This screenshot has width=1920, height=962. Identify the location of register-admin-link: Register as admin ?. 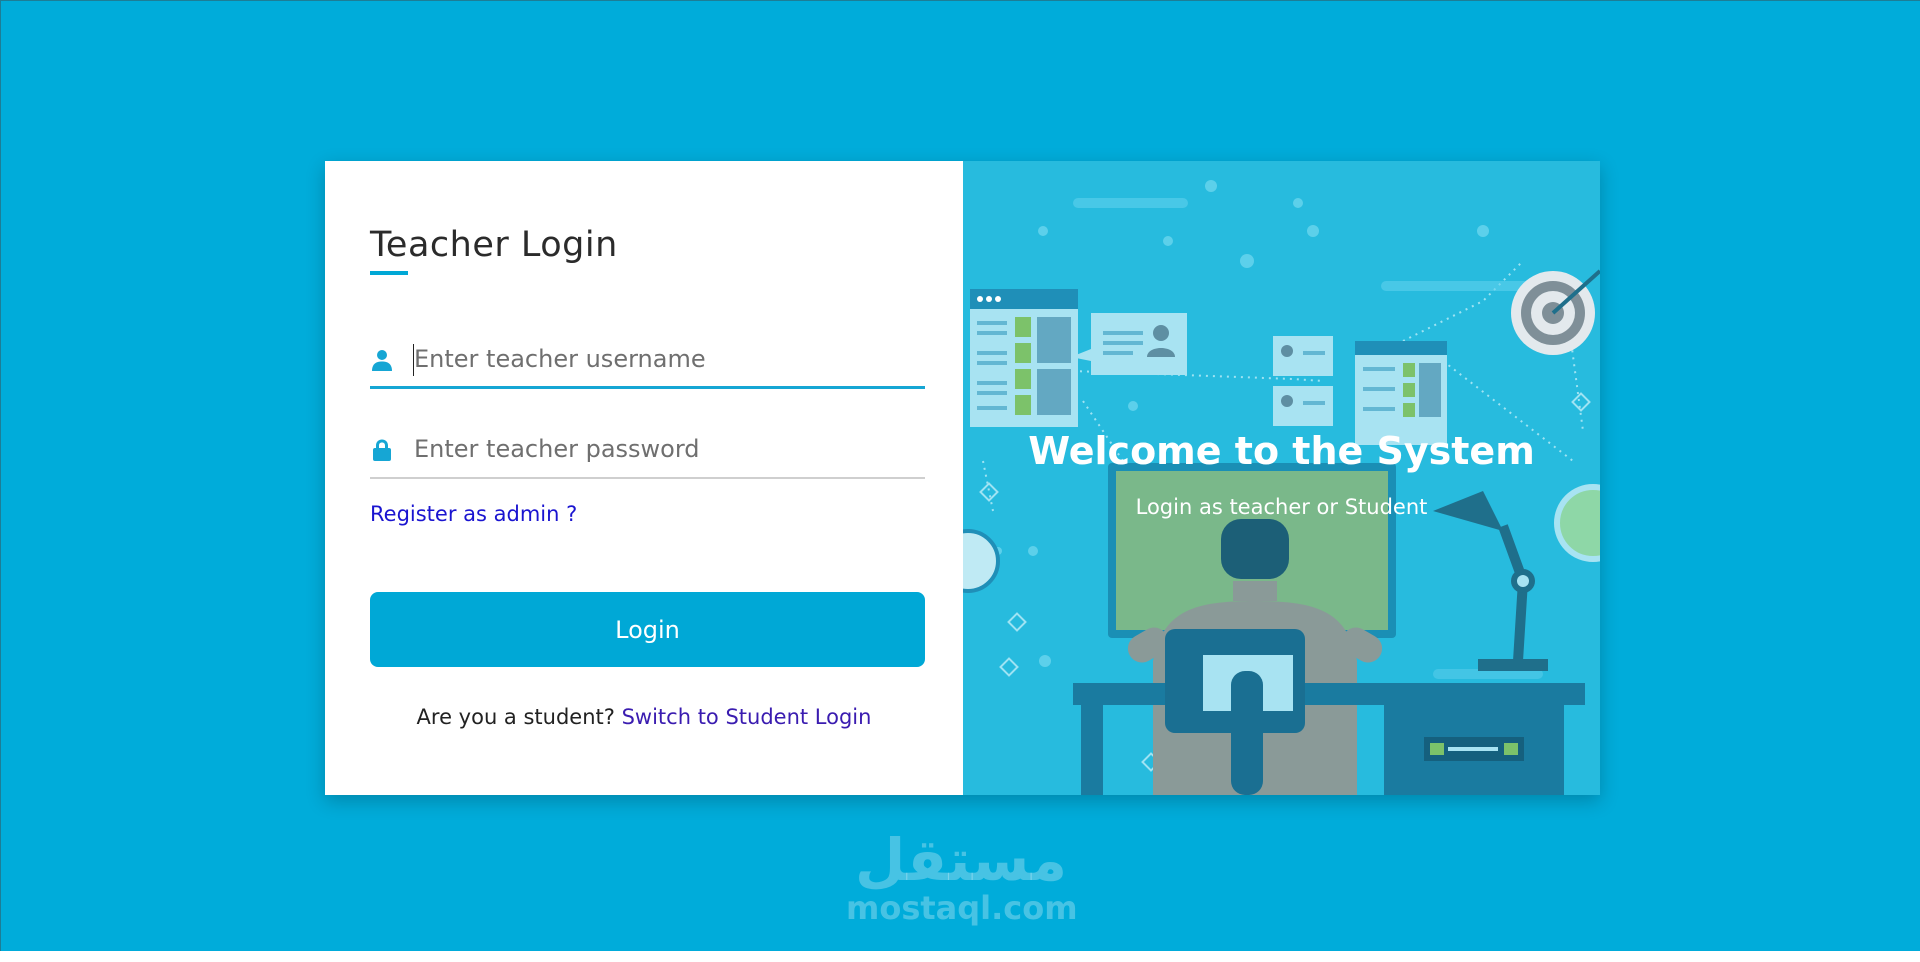
(473, 514).